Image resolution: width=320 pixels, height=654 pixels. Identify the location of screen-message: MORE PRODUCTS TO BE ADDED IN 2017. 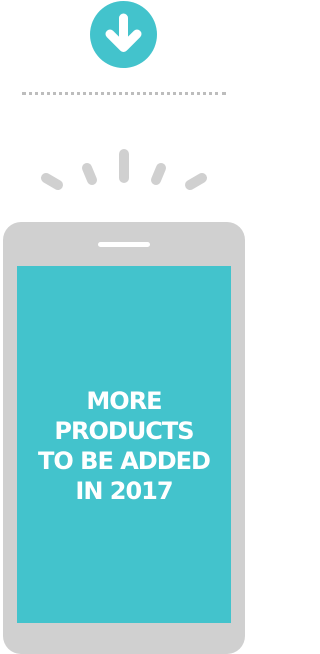
(124, 445).